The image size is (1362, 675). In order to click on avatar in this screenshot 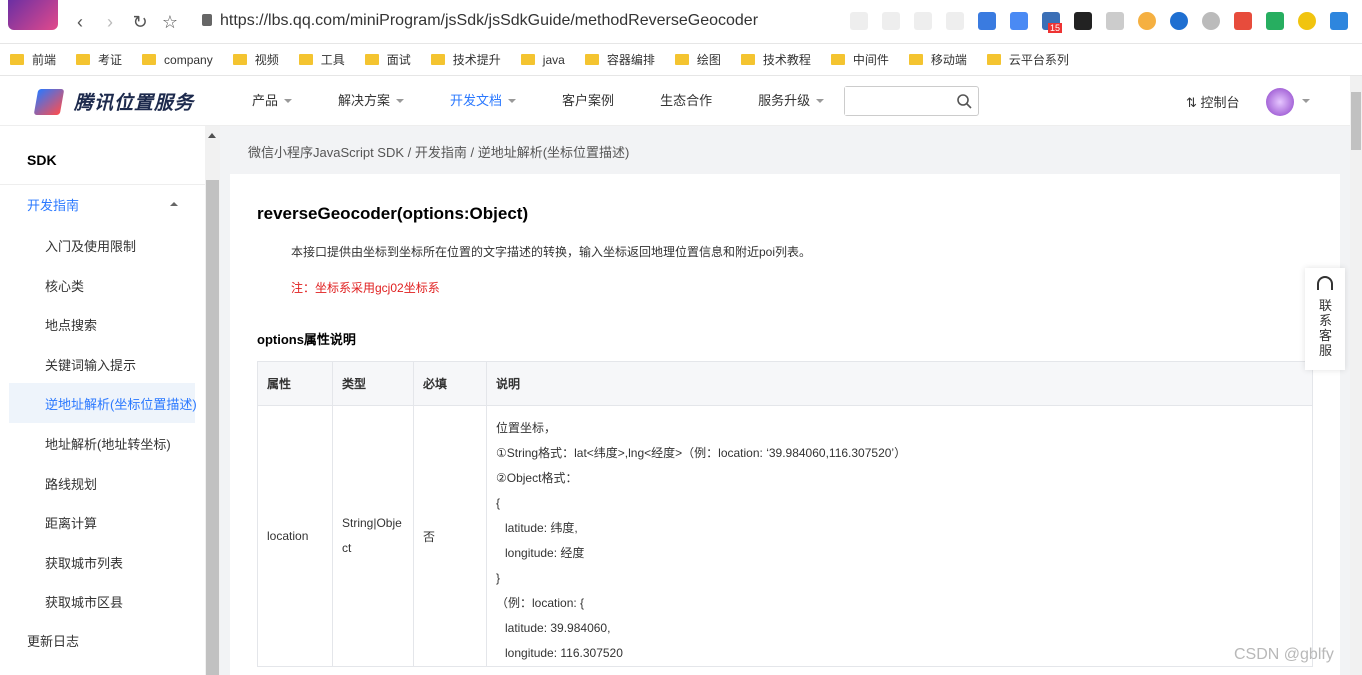, I will do `click(1280, 102)`.